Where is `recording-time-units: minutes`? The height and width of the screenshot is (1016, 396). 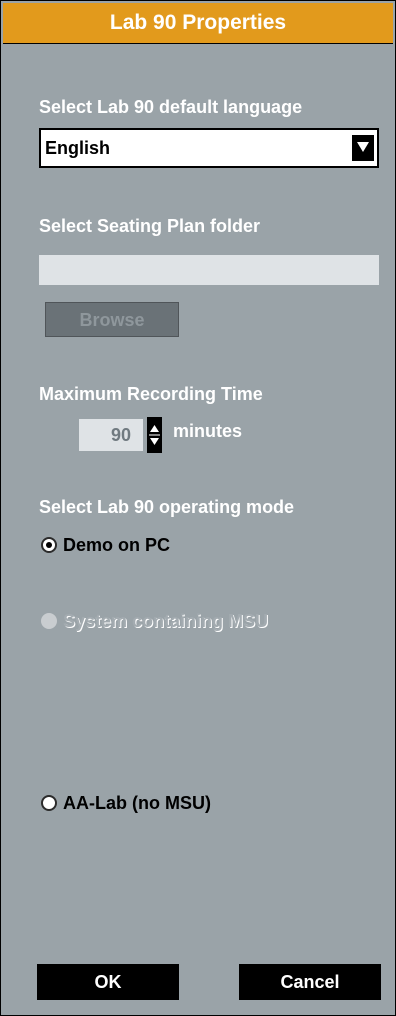
recording-time-units: minutes is located at coordinates (208, 431).